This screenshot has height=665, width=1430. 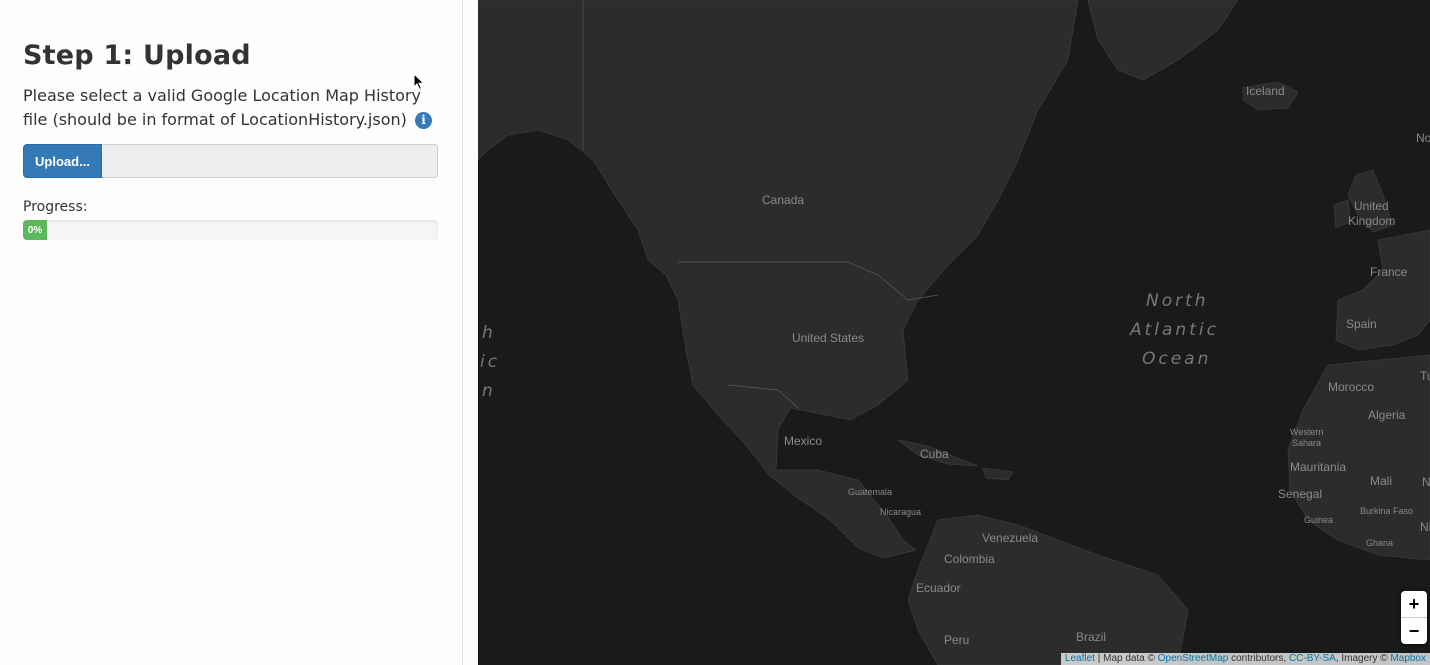 I want to click on page-title: Step 1: Upload, so click(x=137, y=55).